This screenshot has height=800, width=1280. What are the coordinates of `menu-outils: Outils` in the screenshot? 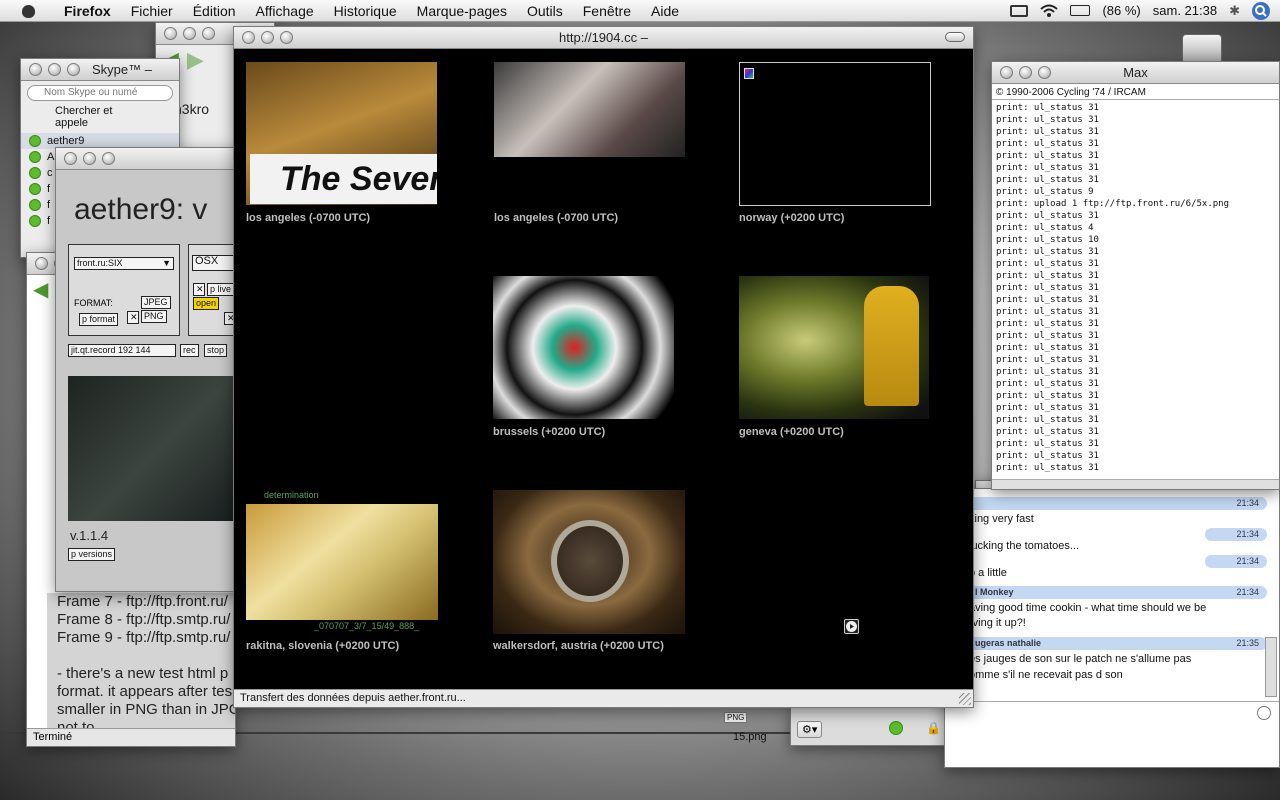 It's located at (545, 11).